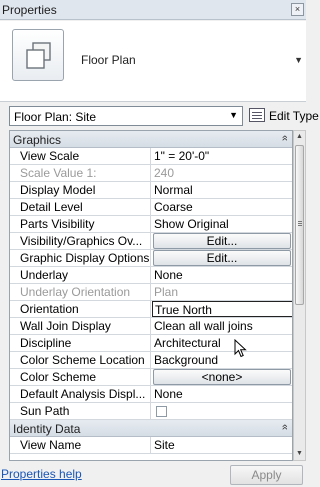  Describe the element at coordinates (38, 55) in the screenshot. I see `floor-plan-icon` at that location.